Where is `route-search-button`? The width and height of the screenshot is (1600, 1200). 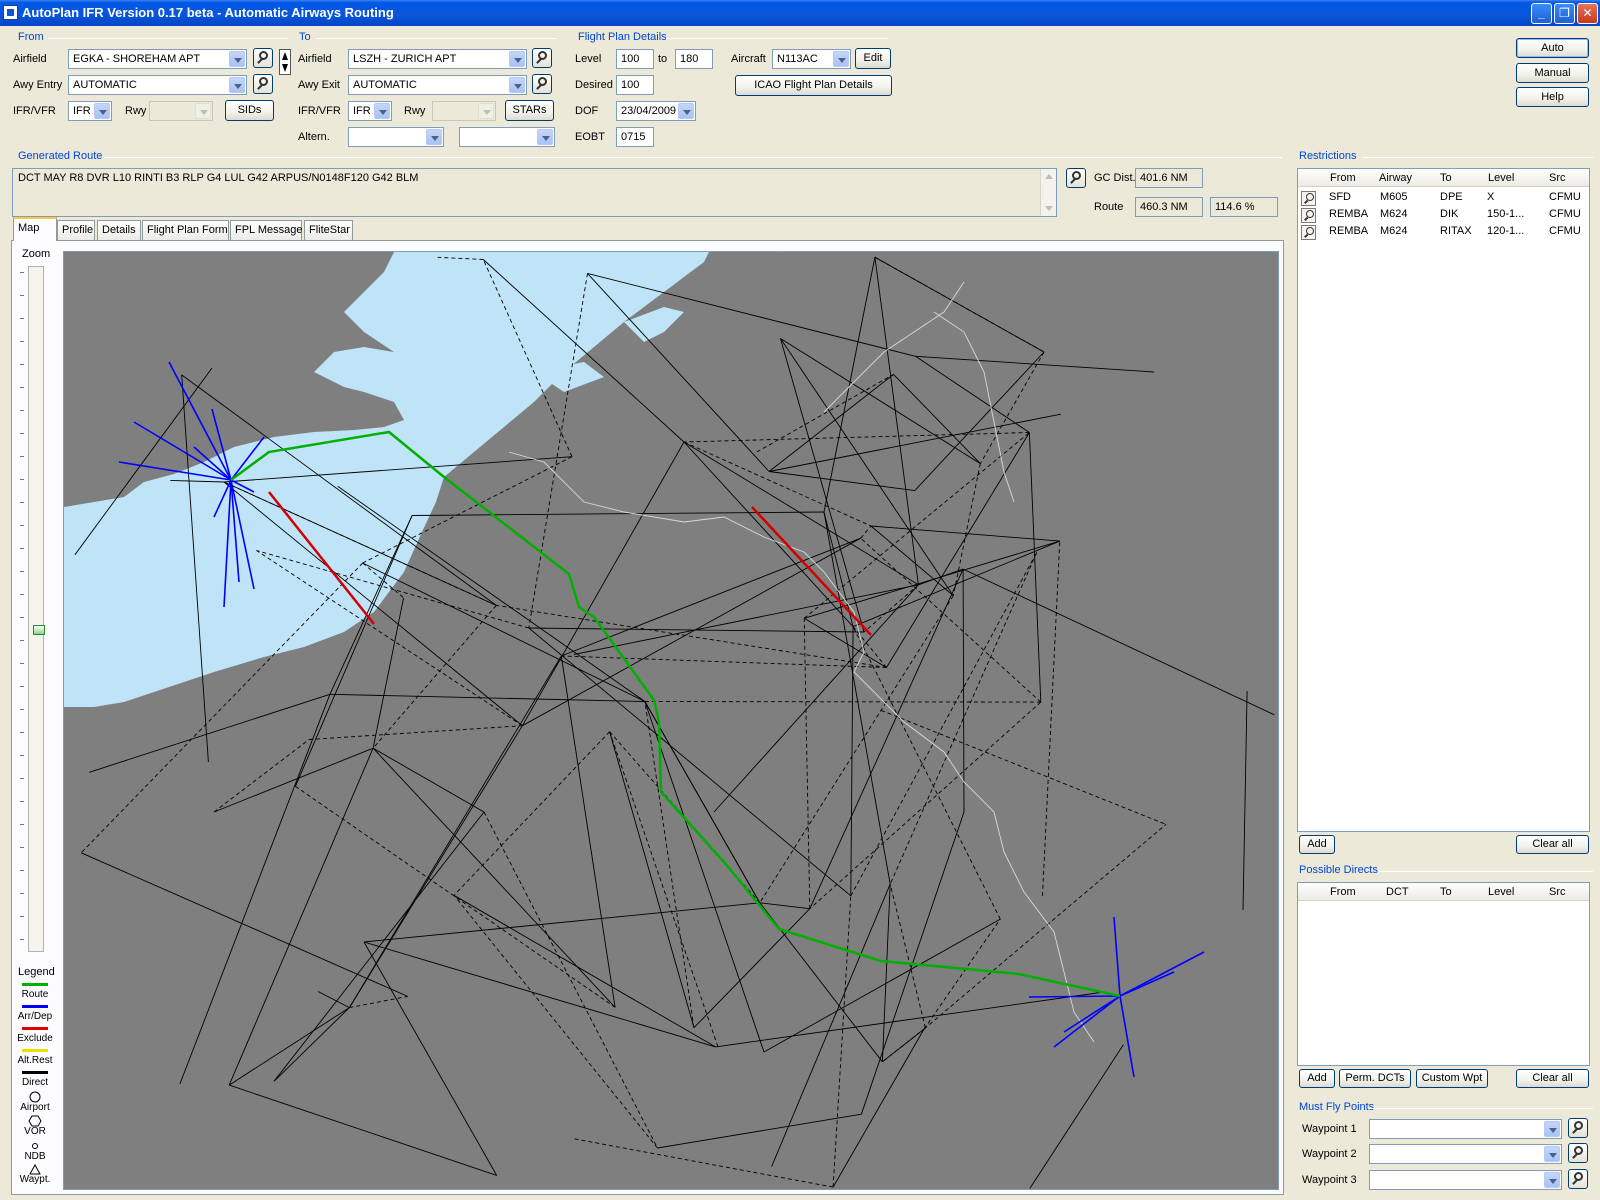 route-search-button is located at coordinates (1076, 178).